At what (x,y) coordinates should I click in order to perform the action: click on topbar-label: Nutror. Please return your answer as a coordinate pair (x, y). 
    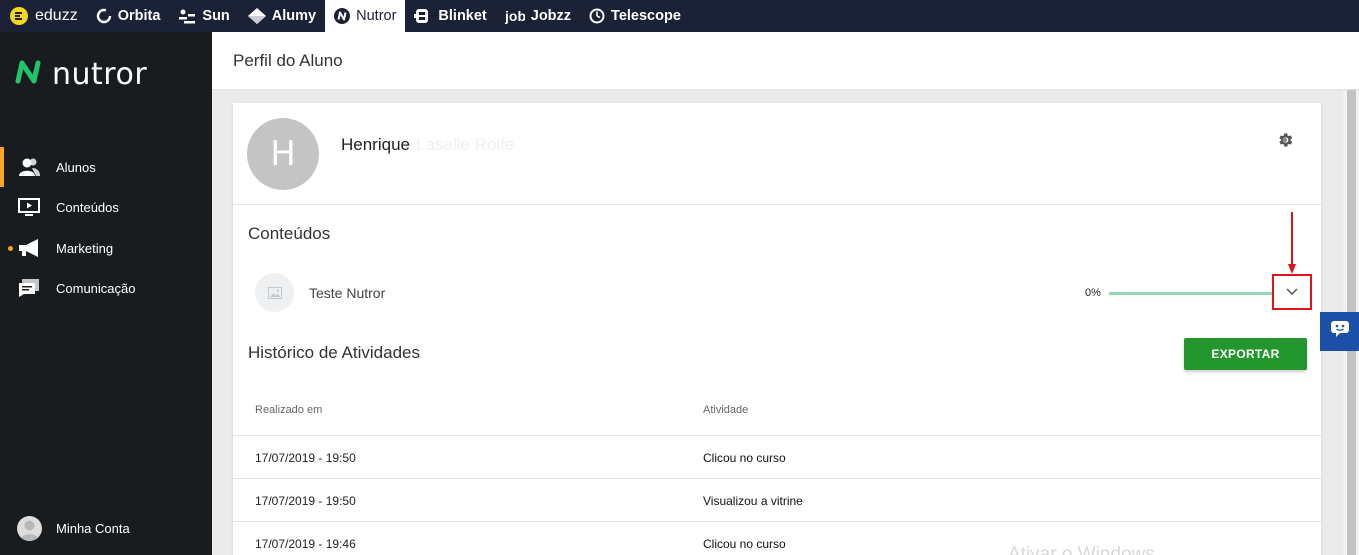
    Looking at the image, I should click on (376, 16).